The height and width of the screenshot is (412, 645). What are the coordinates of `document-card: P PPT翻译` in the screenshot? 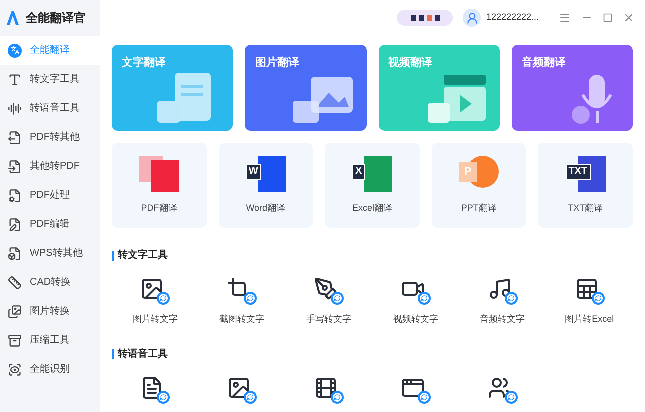 It's located at (479, 185).